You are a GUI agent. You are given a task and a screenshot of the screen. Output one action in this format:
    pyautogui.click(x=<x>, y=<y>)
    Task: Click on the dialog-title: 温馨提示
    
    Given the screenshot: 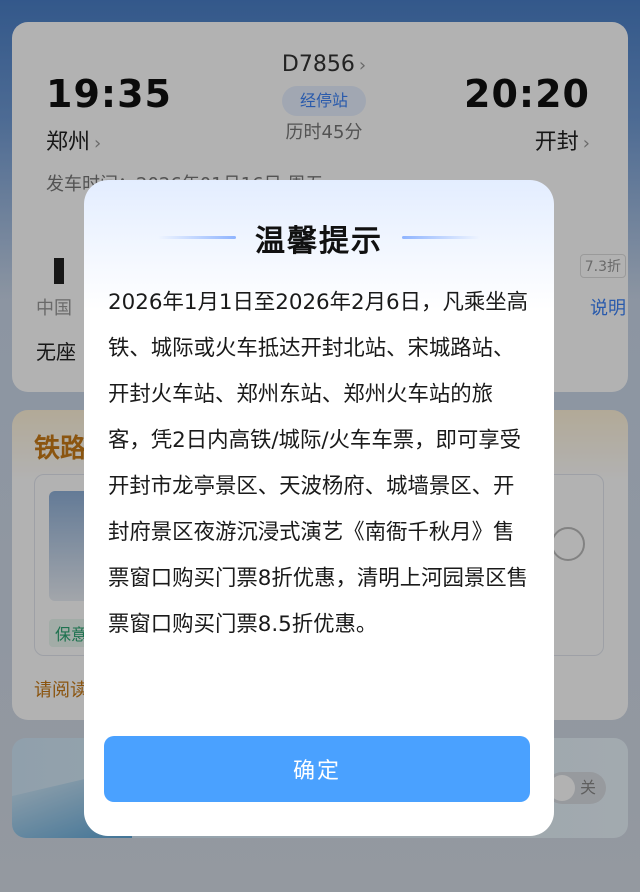 What is the action you would take?
    pyautogui.click(x=319, y=241)
    